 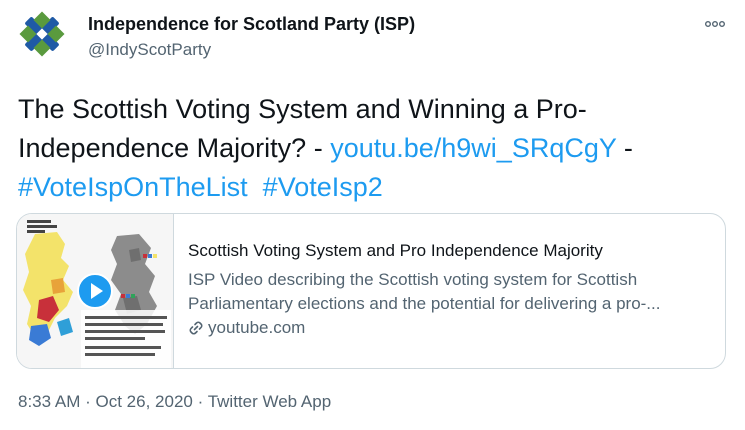 I want to click on tweet-metadata: 8:33 AM · Oct 26, 2020 · Twitter Web App, so click(x=174, y=402).